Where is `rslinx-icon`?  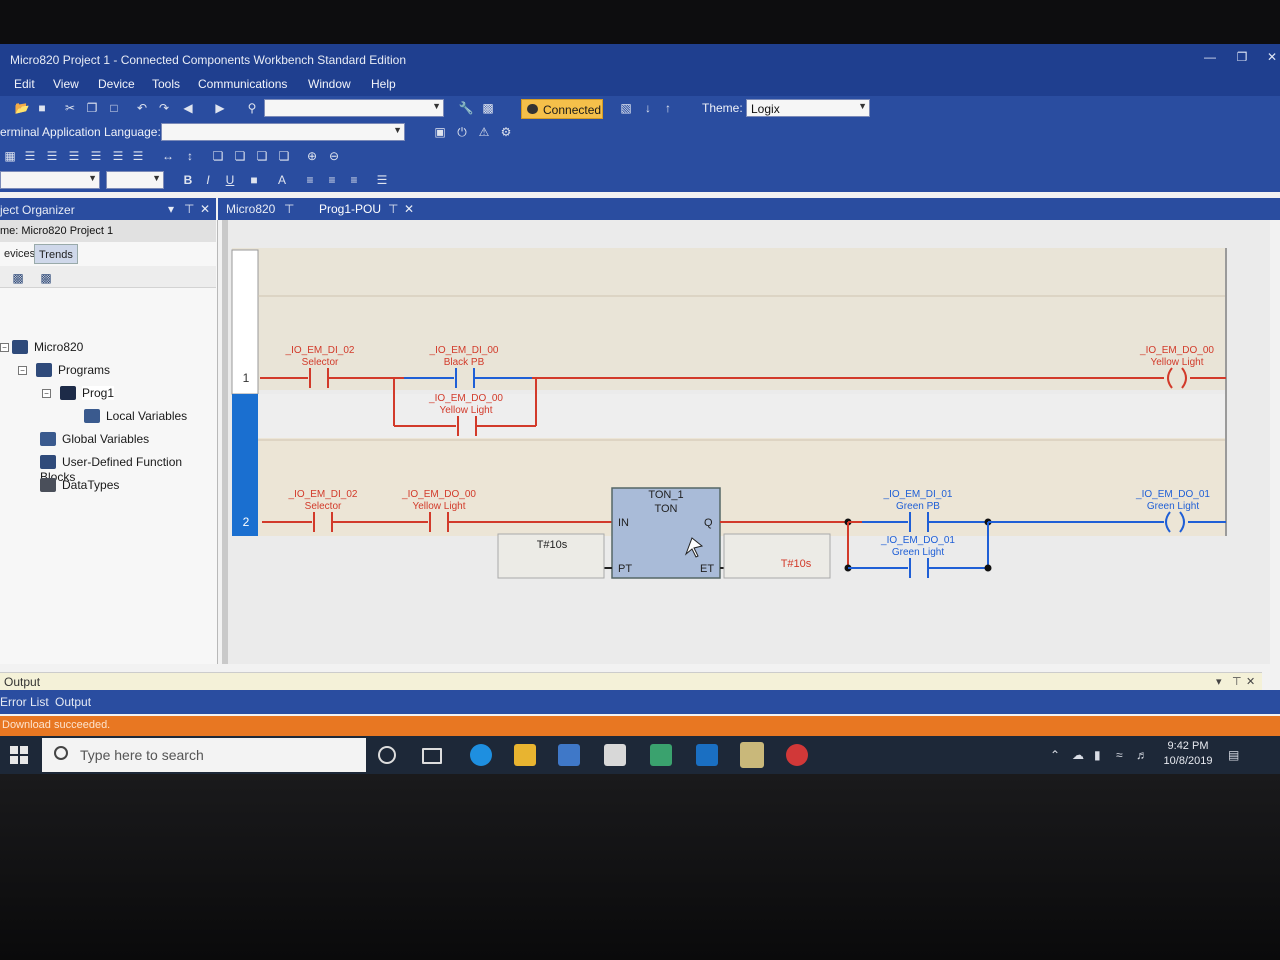 rslinx-icon is located at coordinates (797, 755).